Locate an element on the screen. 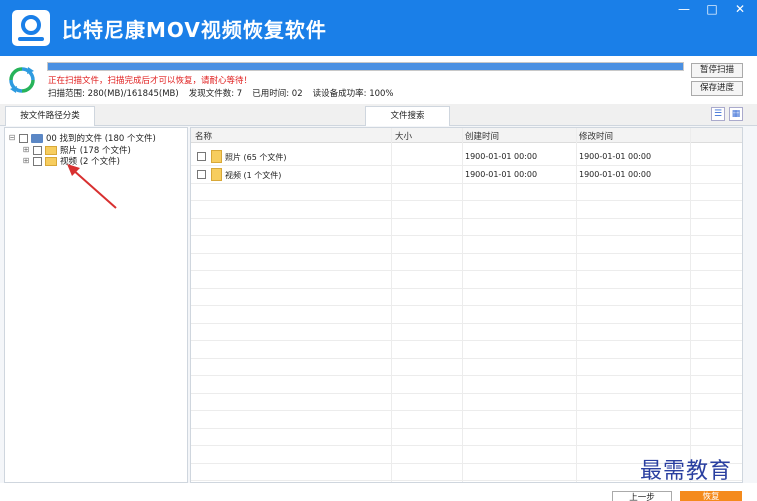 Image resolution: width=757 pixels, height=501 pixels. elapsed-value: 02 is located at coordinates (297, 94).